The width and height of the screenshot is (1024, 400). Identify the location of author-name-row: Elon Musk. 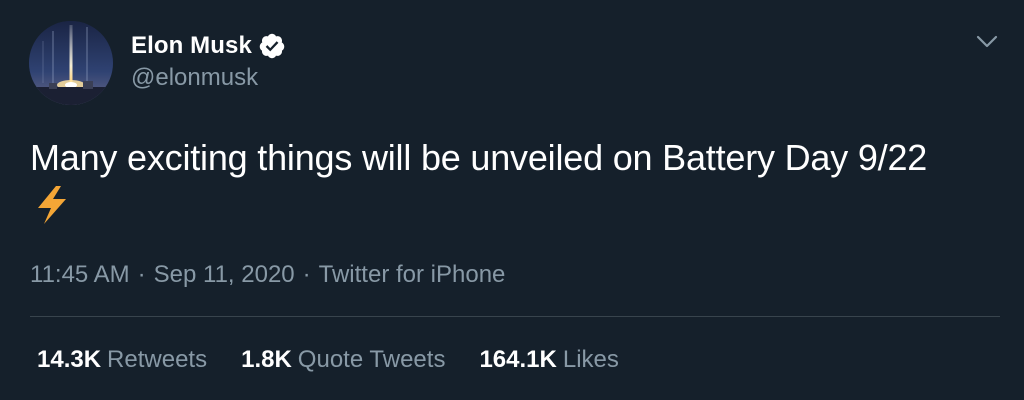
(208, 46).